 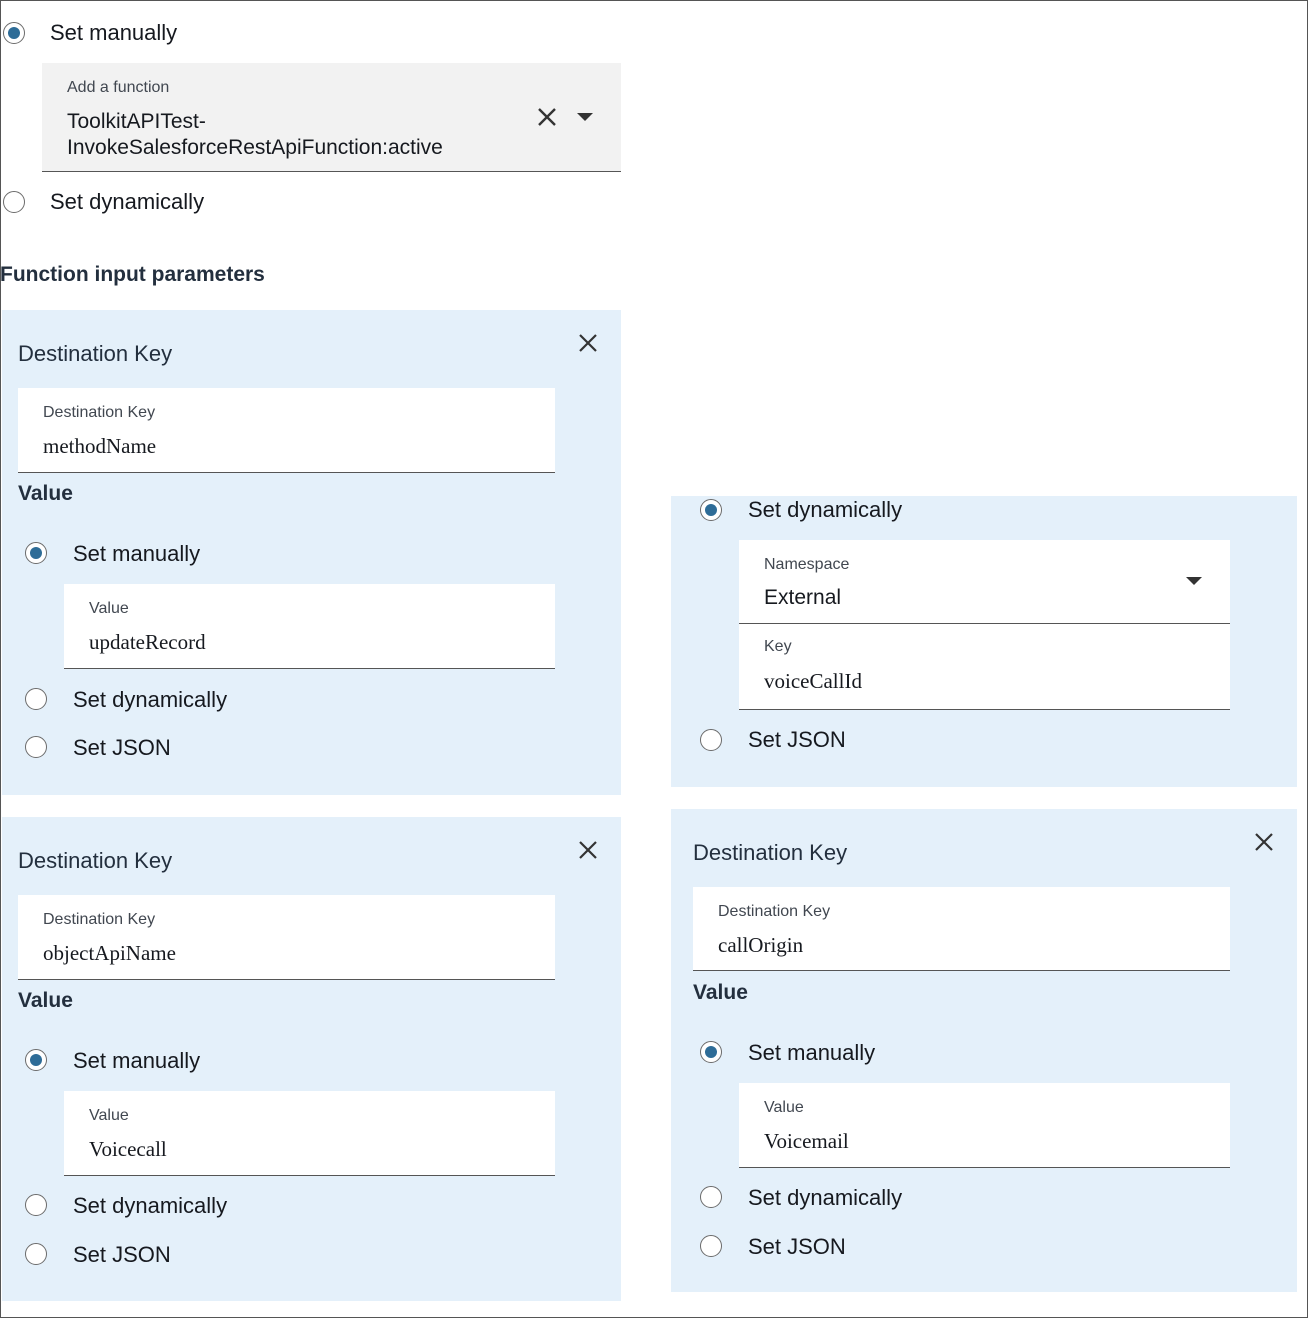 What do you see at coordinates (309, 1133) in the screenshot?
I see `value-field: Value Voicecall` at bounding box center [309, 1133].